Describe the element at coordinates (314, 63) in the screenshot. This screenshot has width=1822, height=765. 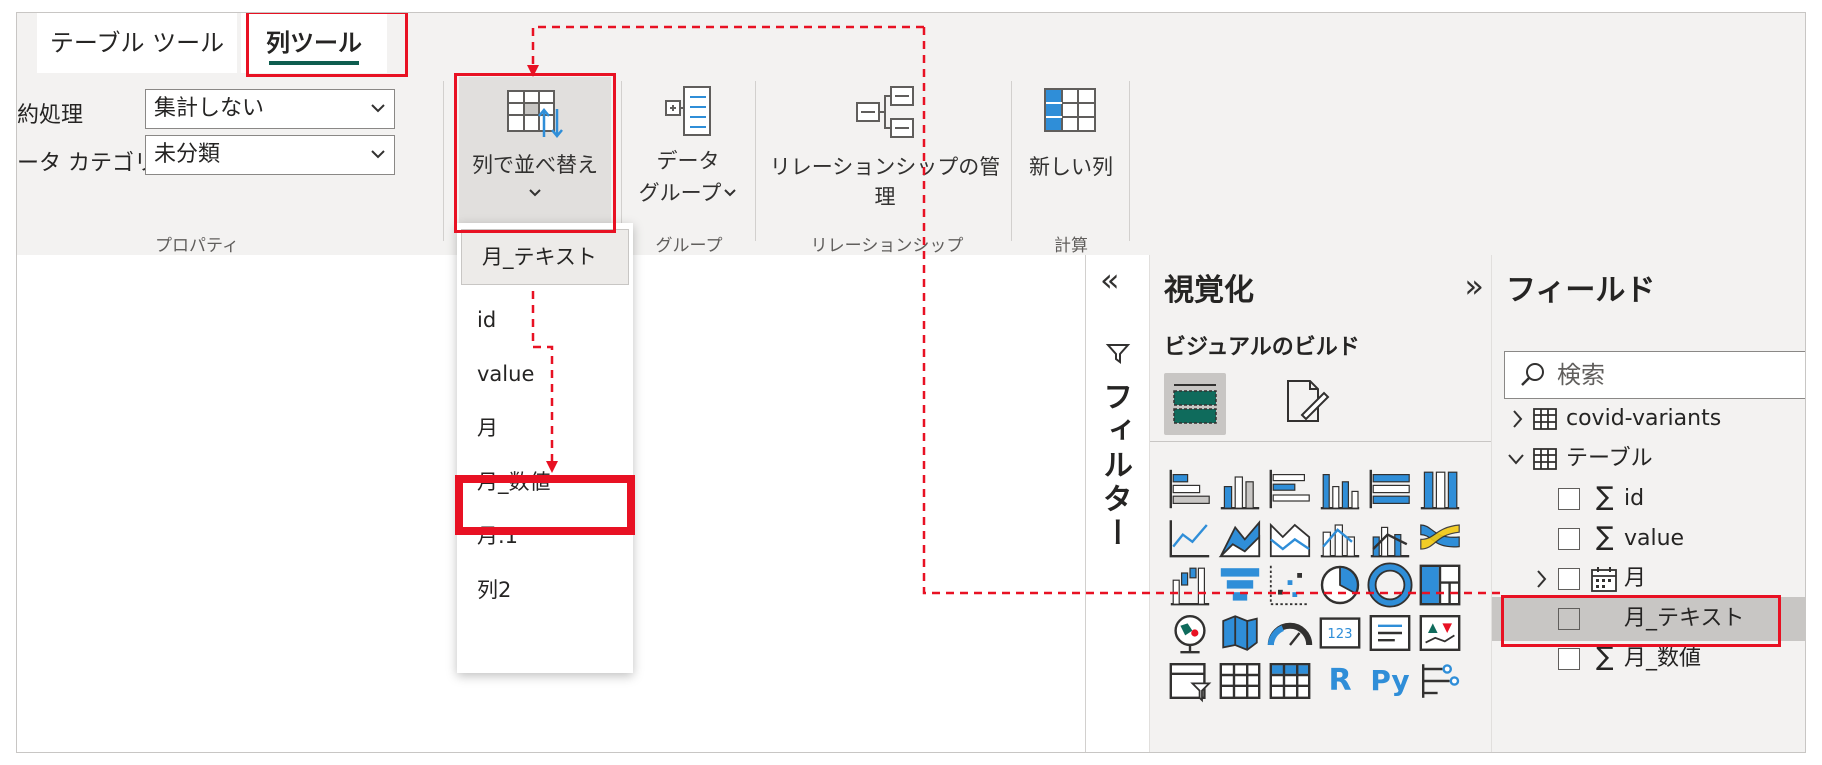
I see `active-tab-underline` at that location.